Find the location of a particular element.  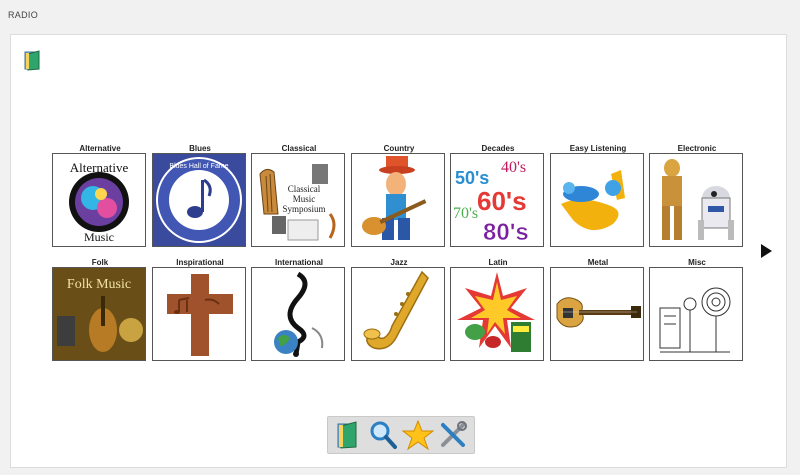

page-title: RADIO is located at coordinates (23, 15).